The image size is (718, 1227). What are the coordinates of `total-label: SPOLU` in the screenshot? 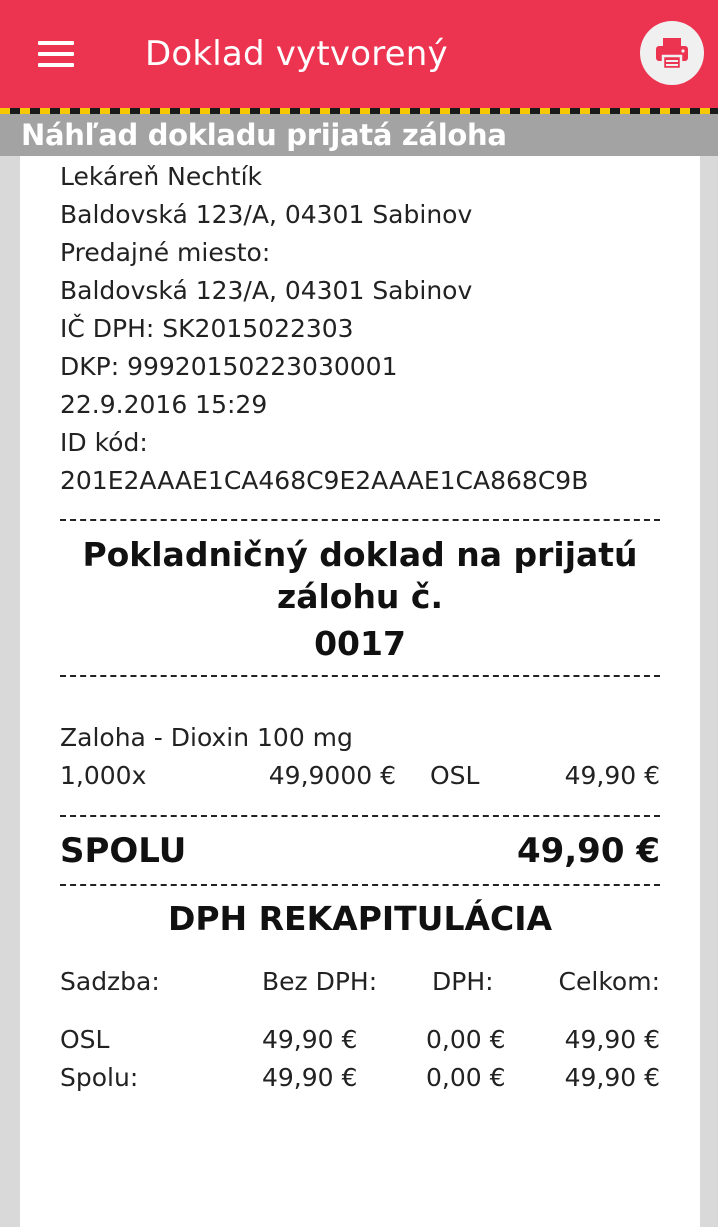 It's located at (123, 851).